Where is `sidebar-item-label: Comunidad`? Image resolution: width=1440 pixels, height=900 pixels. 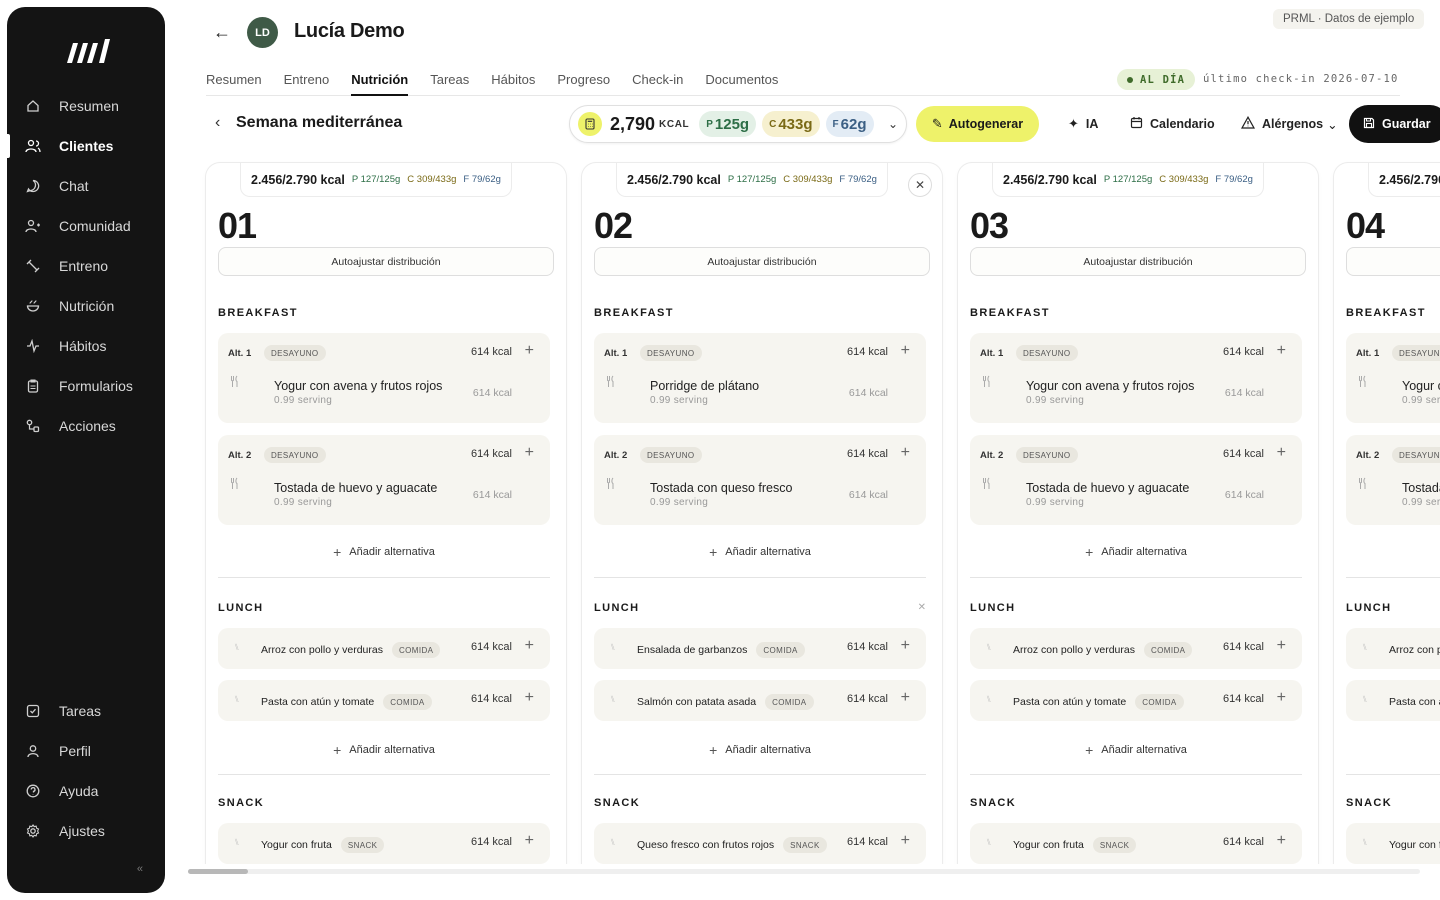 sidebar-item-label: Comunidad is located at coordinates (95, 226).